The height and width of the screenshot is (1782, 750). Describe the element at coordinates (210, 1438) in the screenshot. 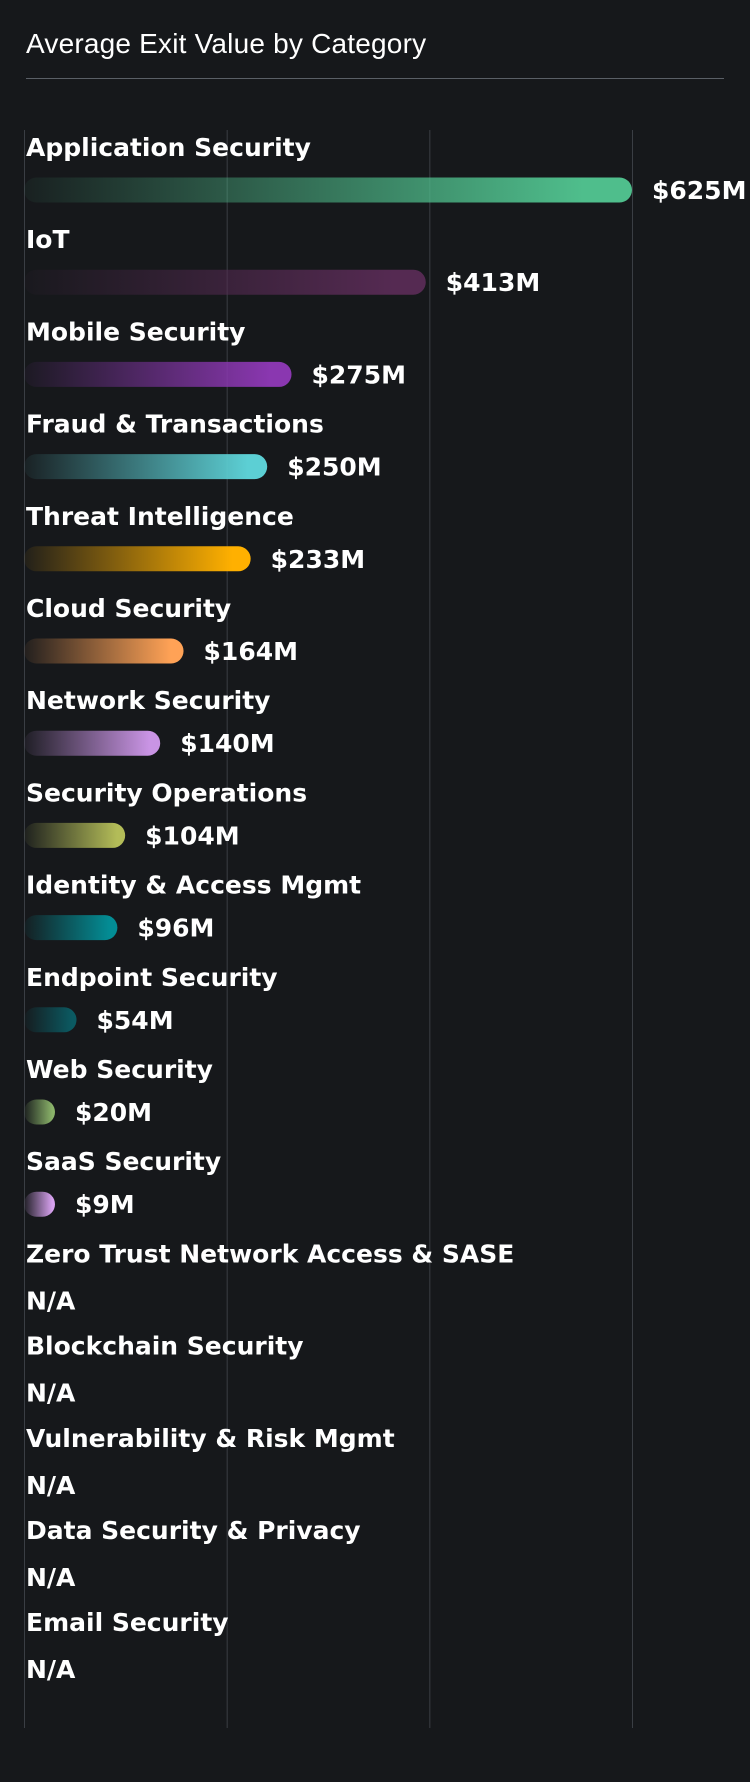

I see `category-label: Vulnerability & Risk Mgmt` at that location.